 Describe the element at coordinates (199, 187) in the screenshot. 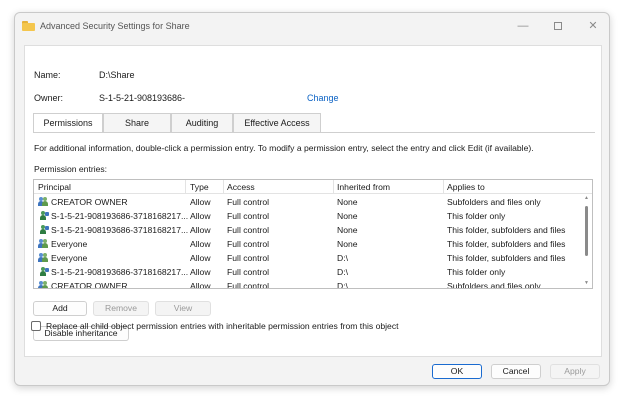

I see `header-type: Type` at that location.